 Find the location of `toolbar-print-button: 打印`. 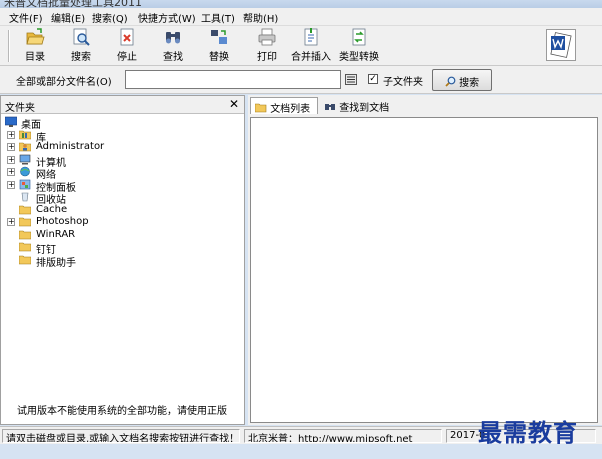

toolbar-print-button: 打印 is located at coordinates (267, 45).